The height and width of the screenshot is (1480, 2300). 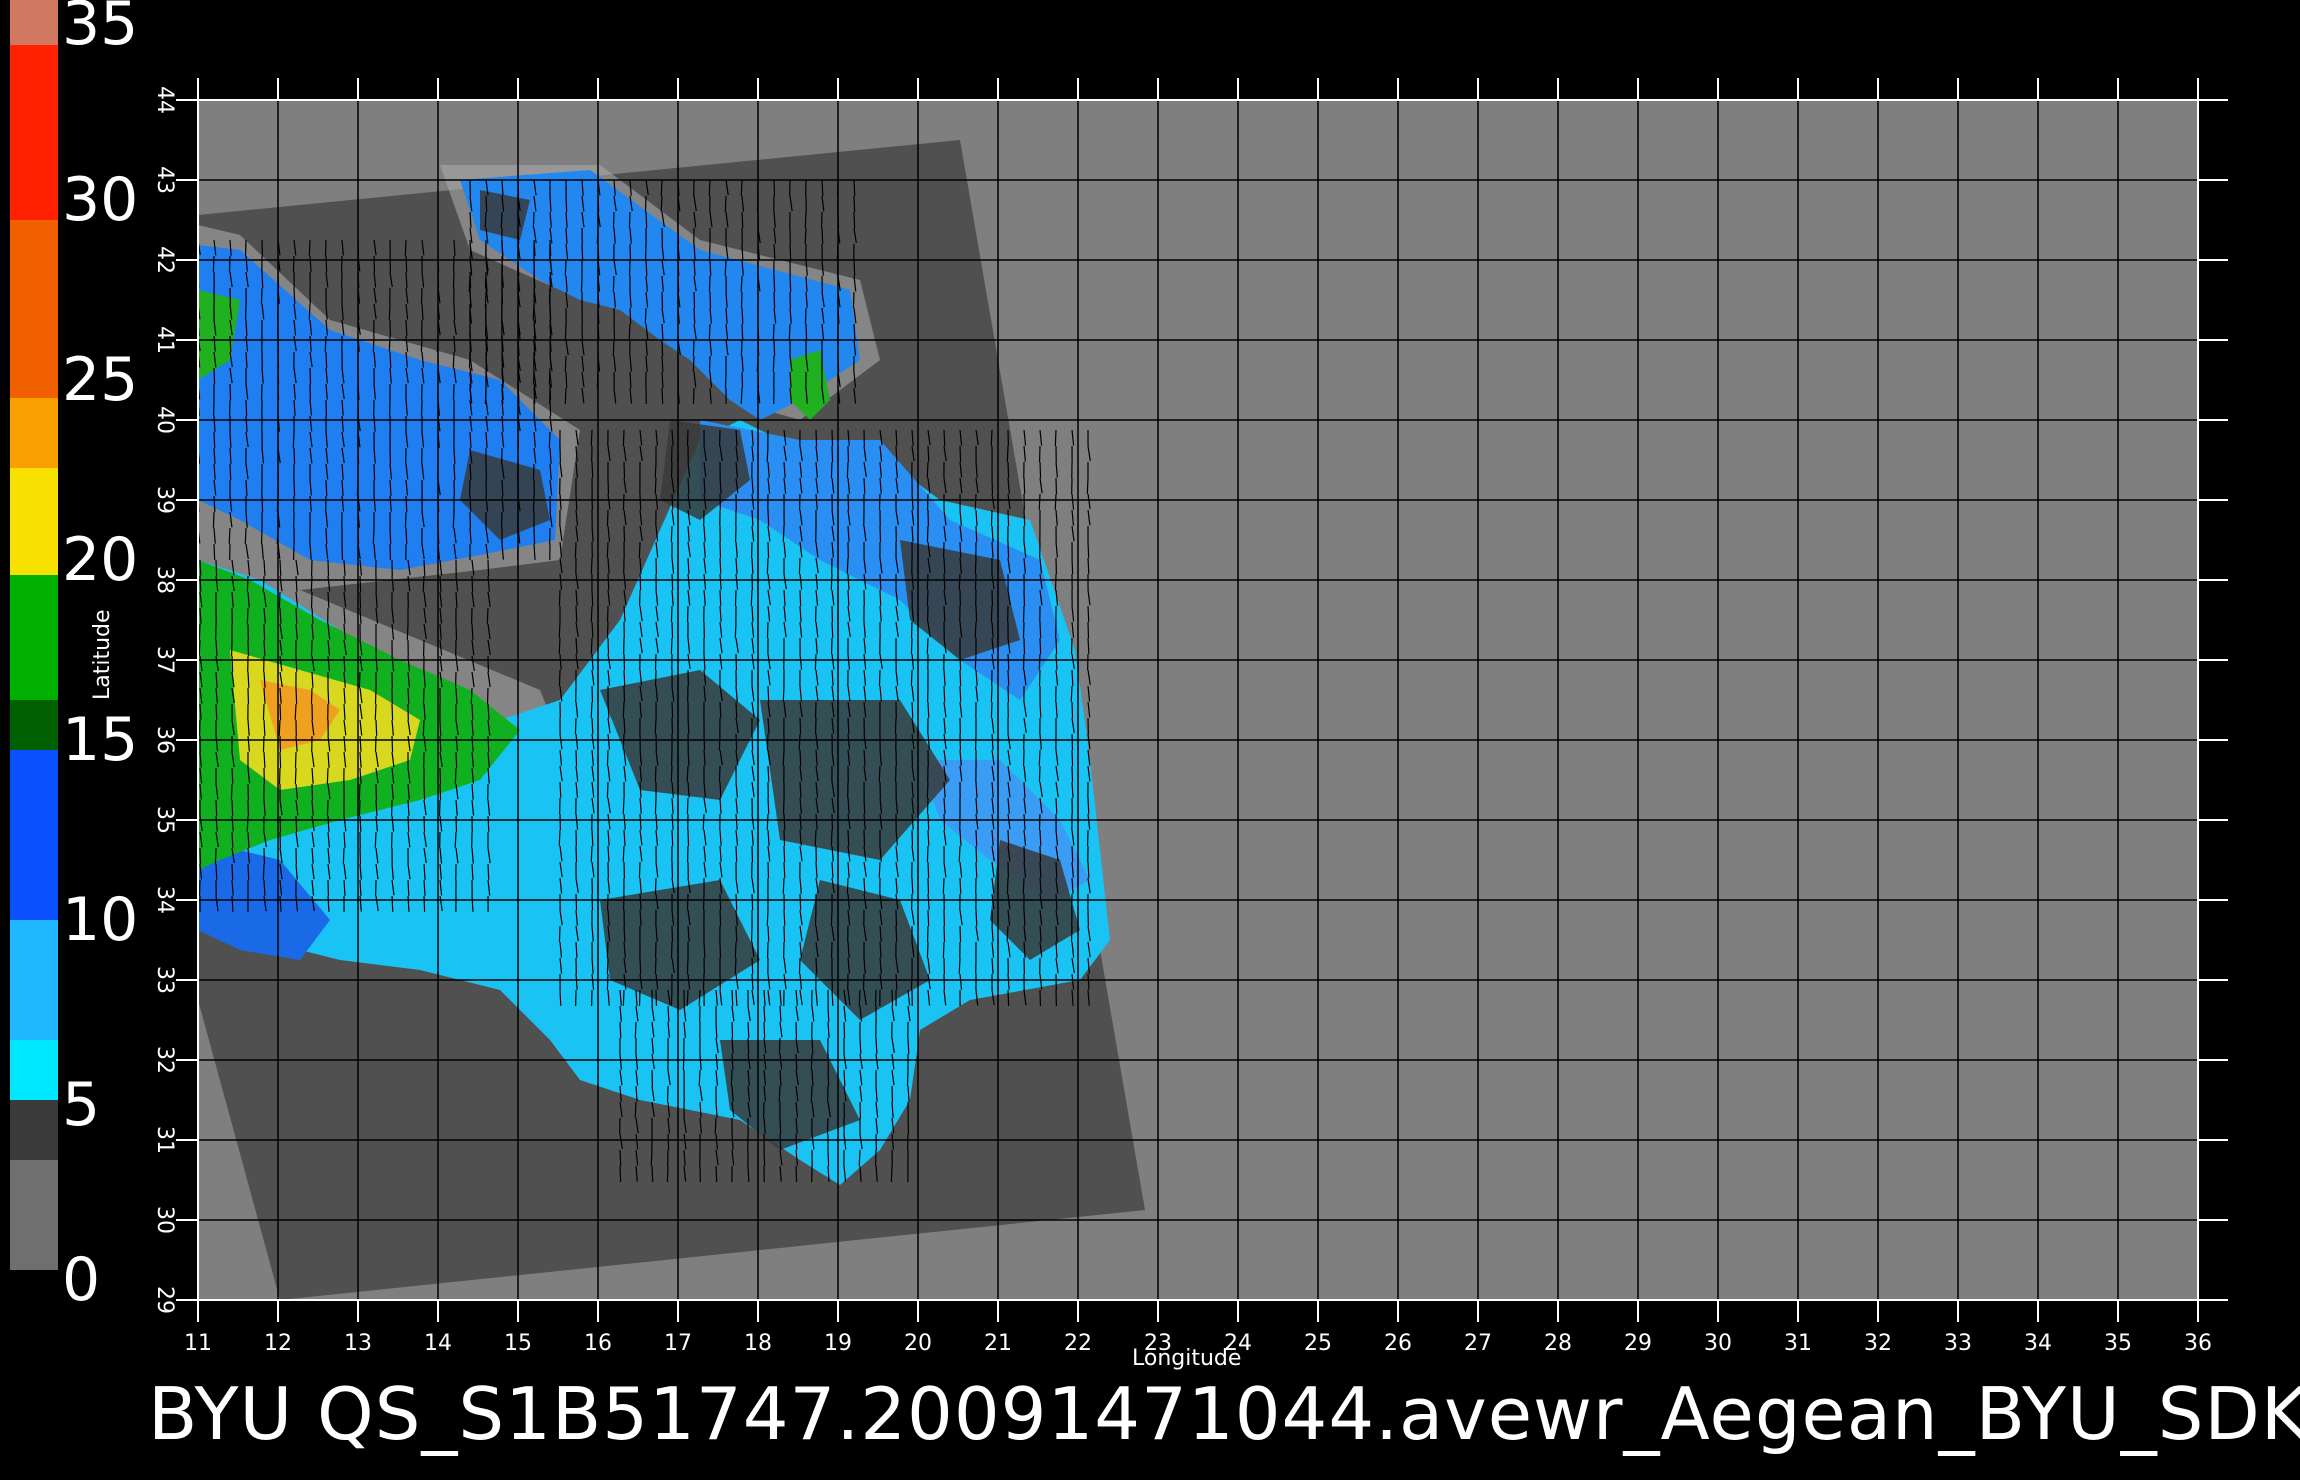 I want to click on y-tick-label: 36, so click(x=164, y=740).